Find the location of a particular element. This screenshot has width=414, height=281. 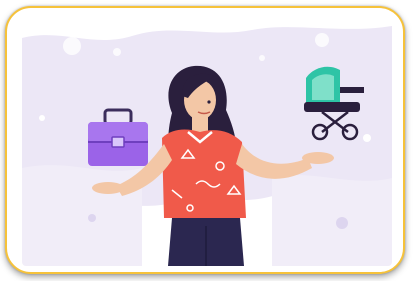

background-blob-lower is located at coordinates (82, 215).